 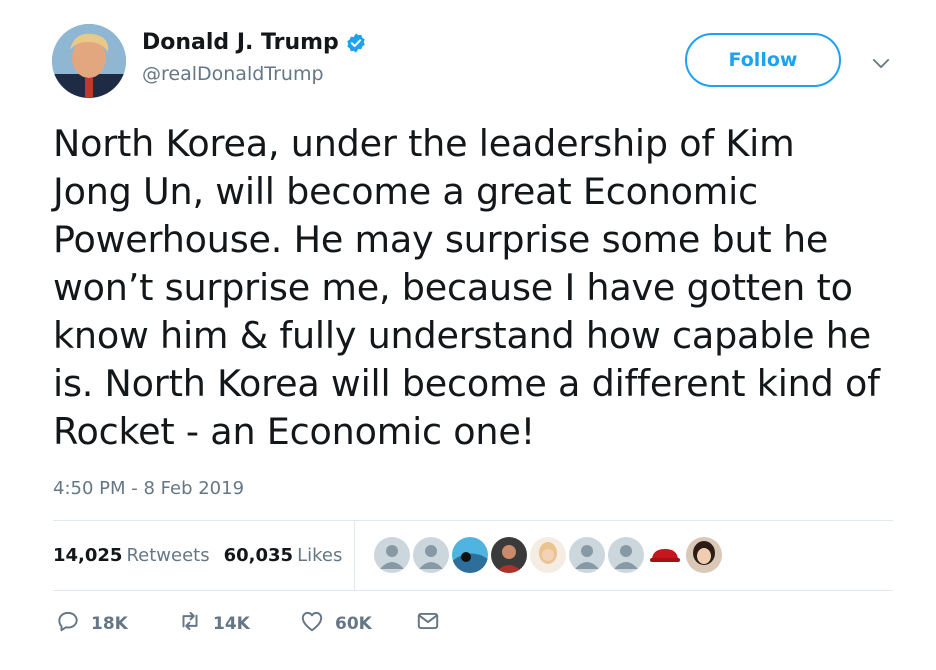 I want to click on follow-button: Follow, so click(x=763, y=60).